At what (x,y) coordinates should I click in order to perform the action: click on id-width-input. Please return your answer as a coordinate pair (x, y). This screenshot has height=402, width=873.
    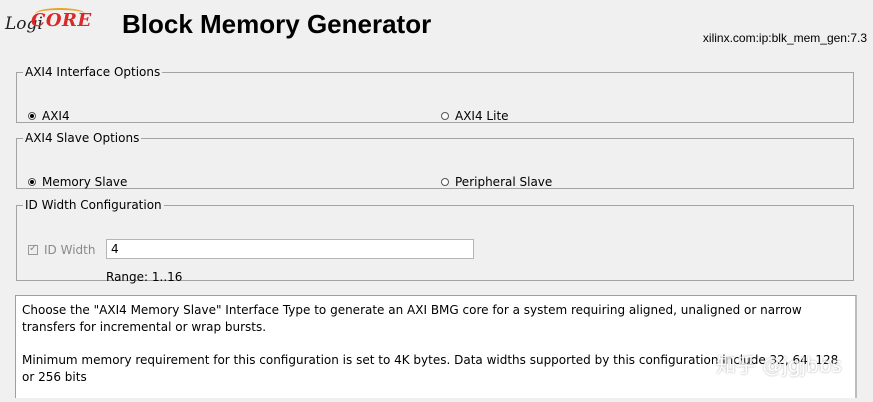
    Looking at the image, I should click on (290, 249).